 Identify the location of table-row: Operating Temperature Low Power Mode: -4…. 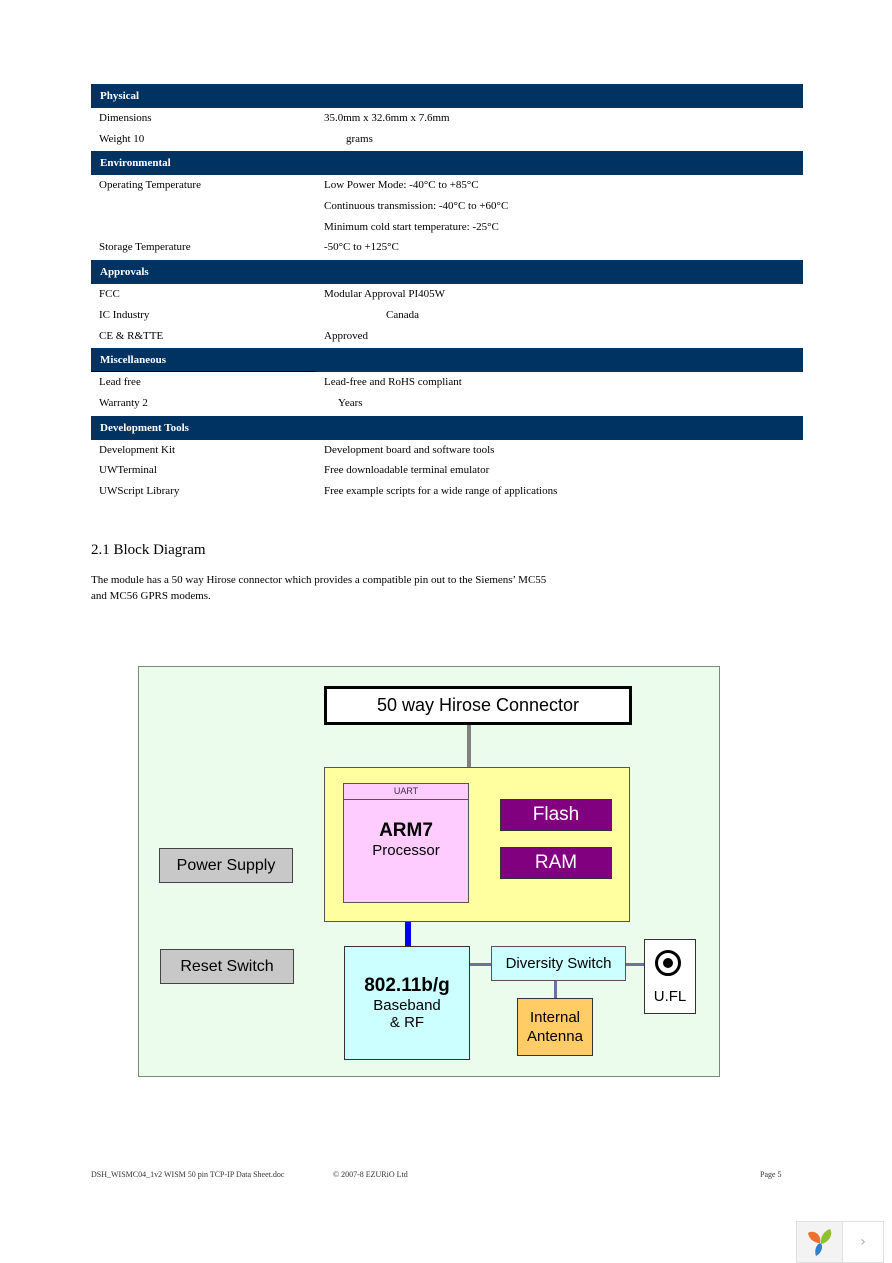
(447, 185).